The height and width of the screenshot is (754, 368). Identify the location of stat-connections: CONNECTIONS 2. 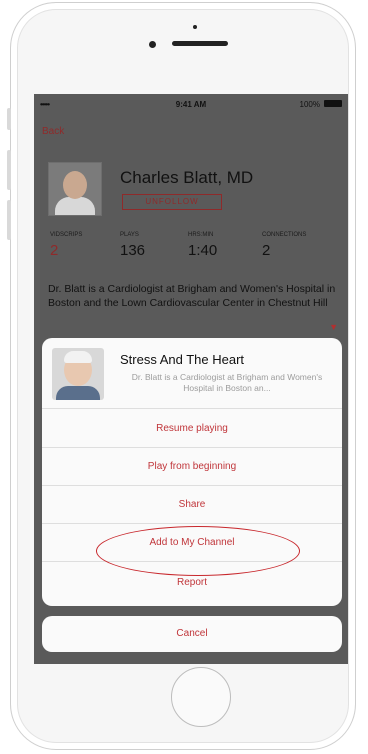
(284, 245).